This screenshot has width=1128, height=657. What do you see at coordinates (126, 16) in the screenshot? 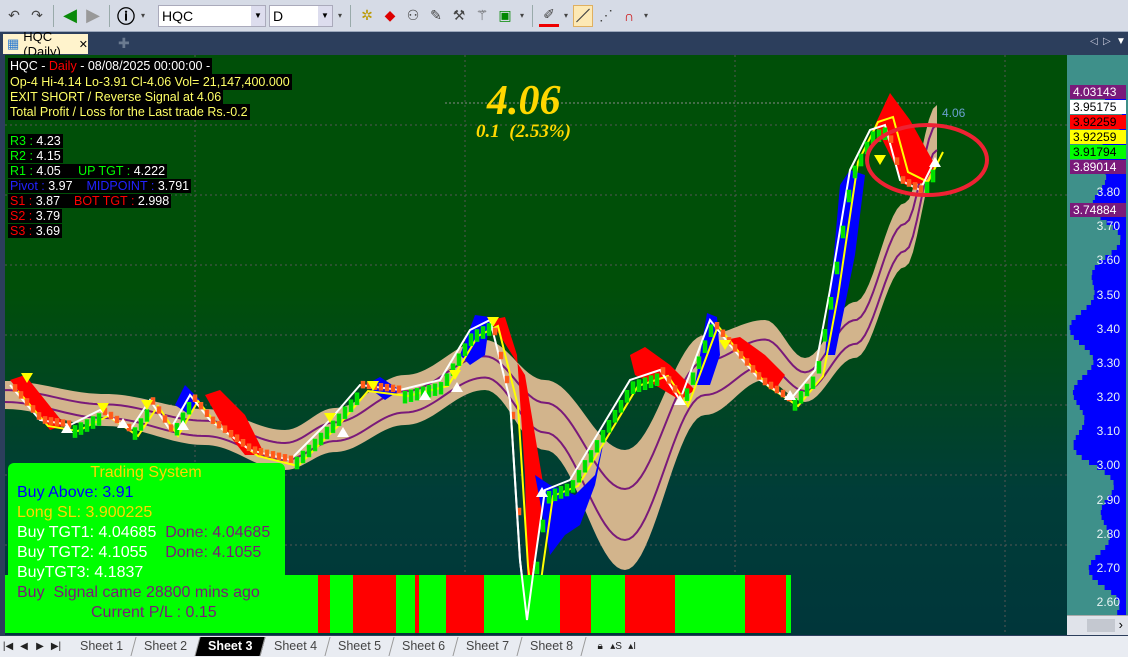
I see `info-icon: ⓘ` at bounding box center [126, 16].